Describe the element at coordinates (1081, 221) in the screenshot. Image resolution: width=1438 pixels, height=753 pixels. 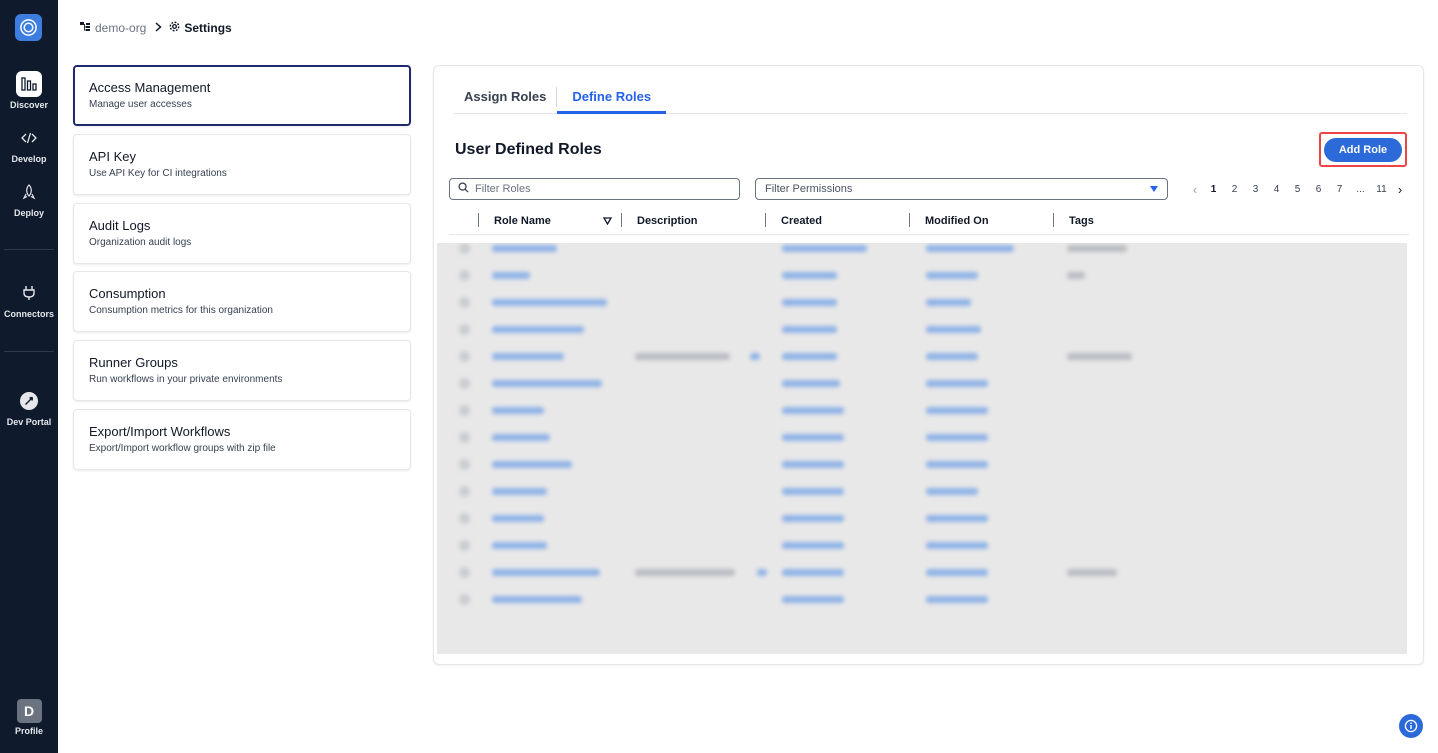
I see `col-tags: Tags` at that location.